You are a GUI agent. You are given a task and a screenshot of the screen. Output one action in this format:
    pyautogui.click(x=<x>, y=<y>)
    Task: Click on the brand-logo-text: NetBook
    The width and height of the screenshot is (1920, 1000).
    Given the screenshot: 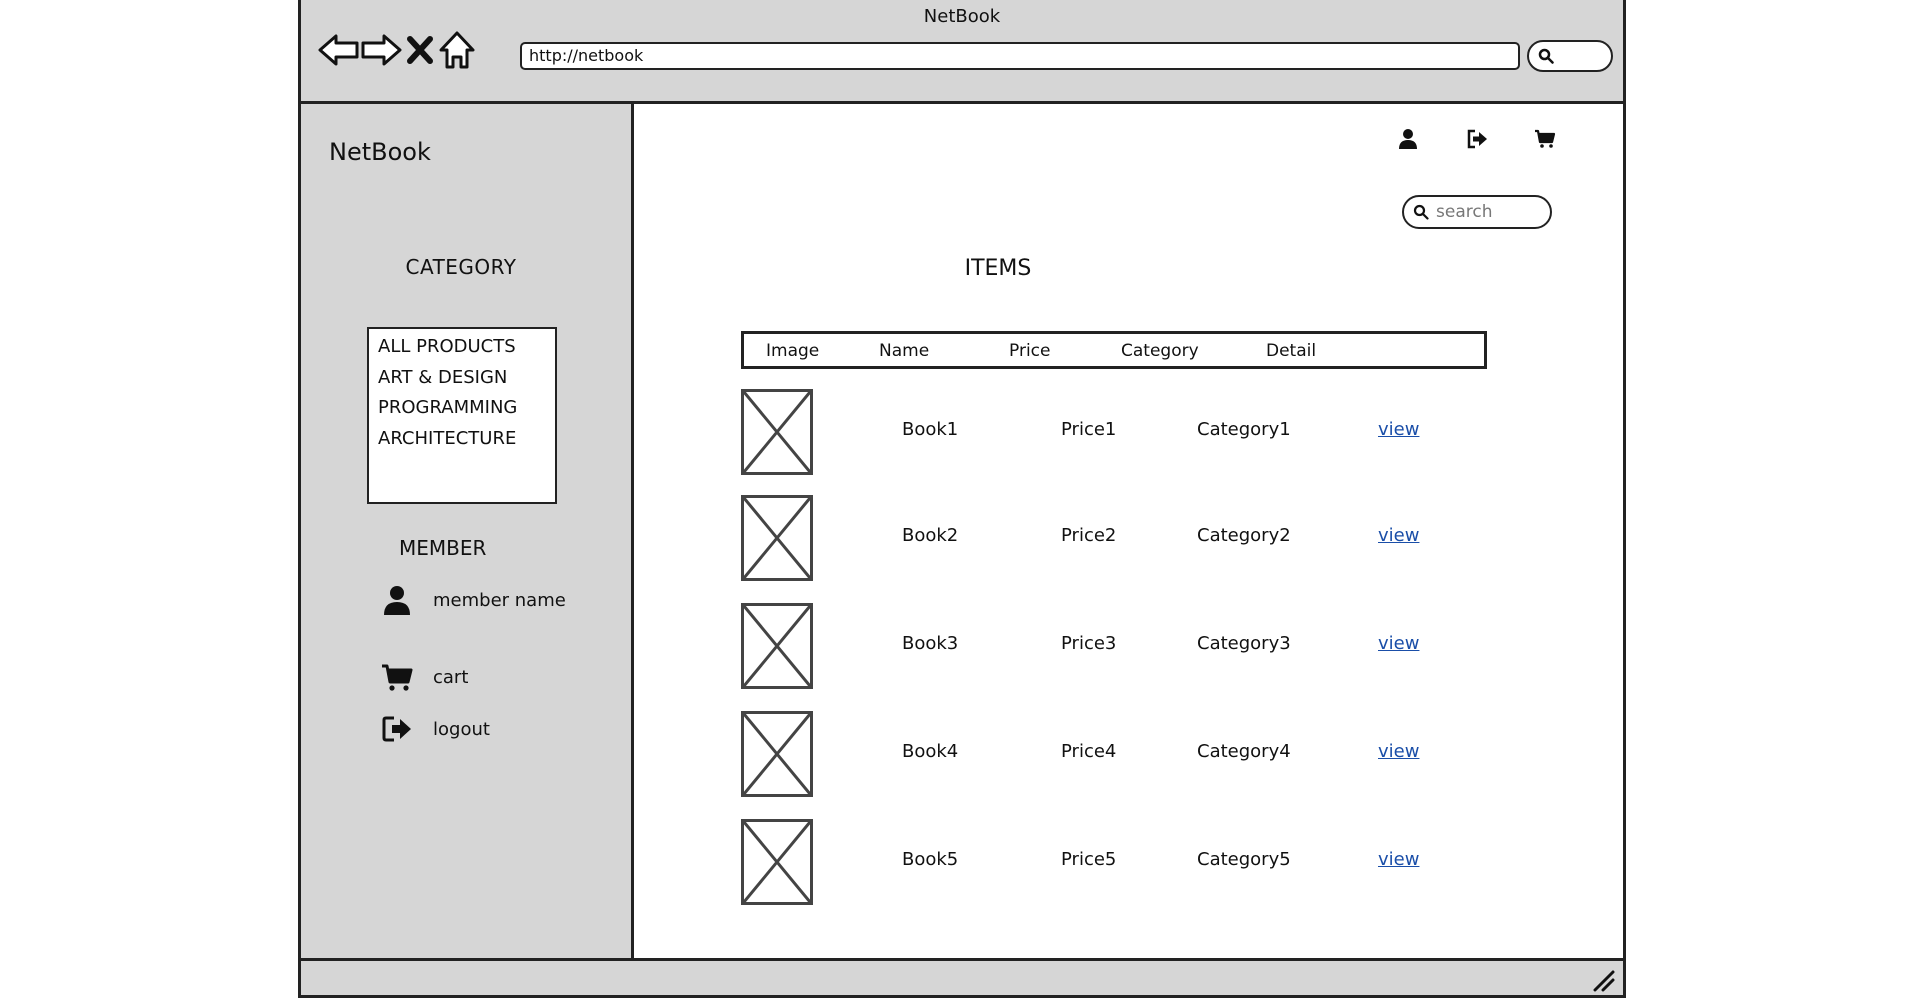 What is the action you would take?
    pyautogui.click(x=380, y=152)
    